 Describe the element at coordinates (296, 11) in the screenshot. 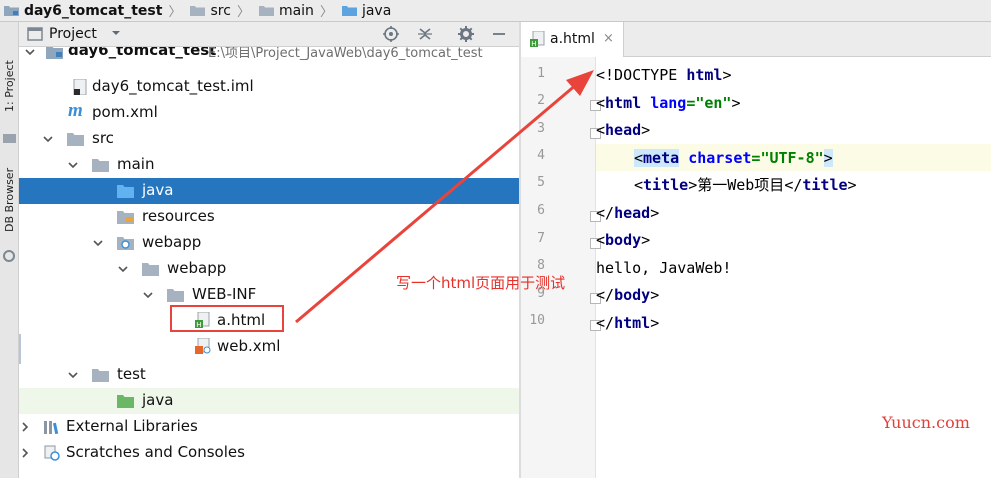

I see `breadcrumb-item-main: main 〉` at that location.